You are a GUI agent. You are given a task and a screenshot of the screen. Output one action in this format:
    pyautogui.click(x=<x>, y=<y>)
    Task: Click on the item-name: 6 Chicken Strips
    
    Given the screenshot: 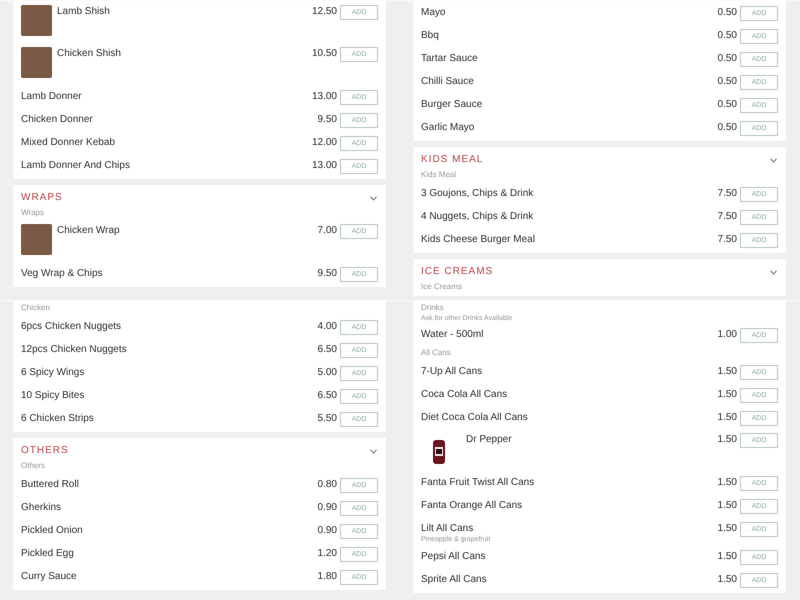 What is the action you would take?
    pyautogui.click(x=58, y=418)
    